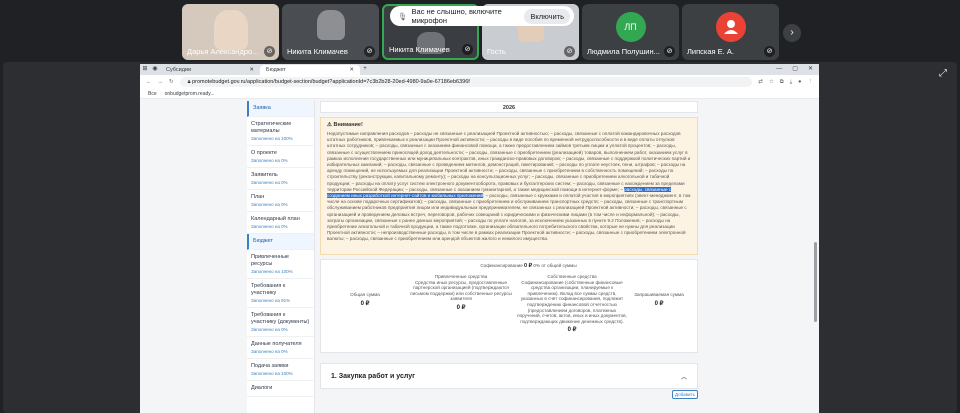 The height and width of the screenshot is (413, 960). I want to click on bookmark-item: Все, so click(152, 94).